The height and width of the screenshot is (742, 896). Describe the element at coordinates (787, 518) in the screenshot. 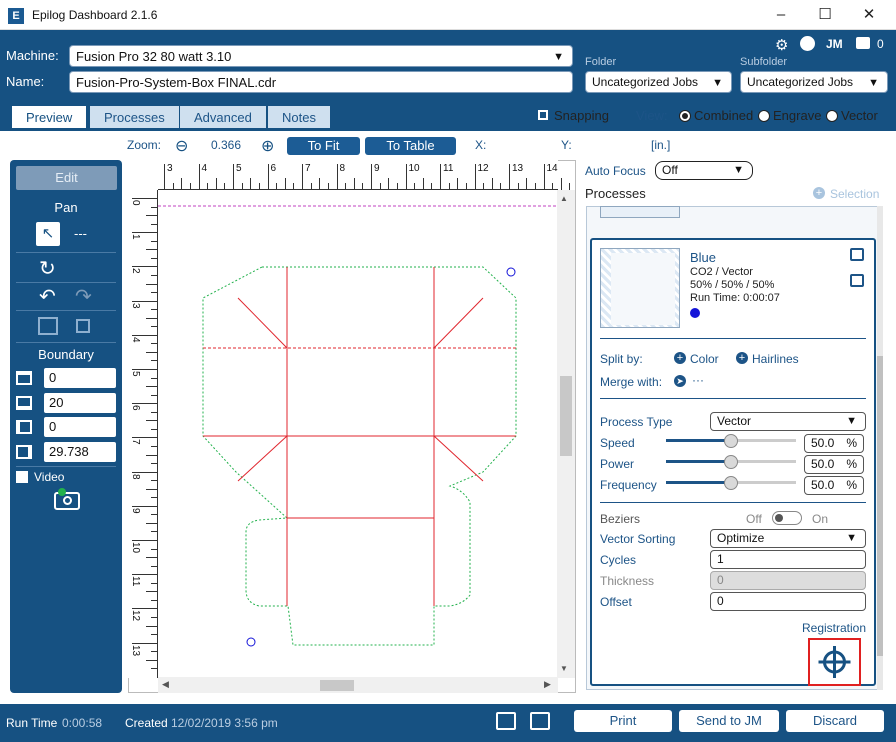

I see `beziers-toggle` at that location.